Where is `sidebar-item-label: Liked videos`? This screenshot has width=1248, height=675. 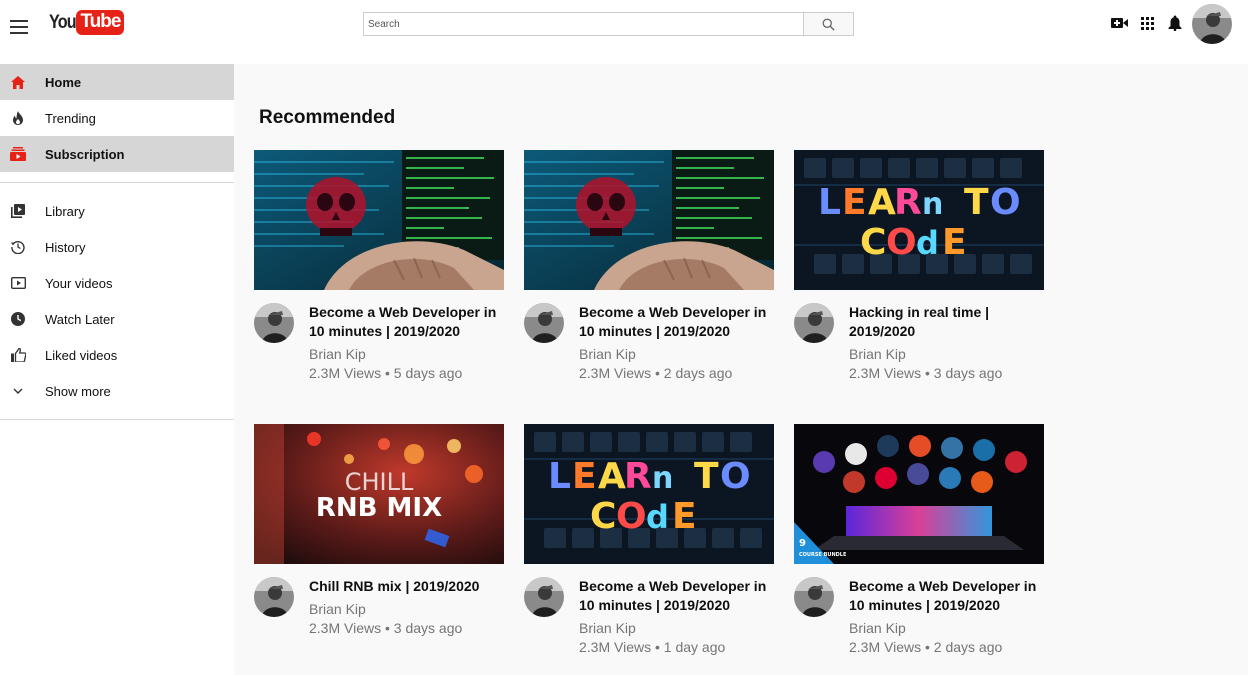
sidebar-item-label: Liked videos is located at coordinates (81, 355).